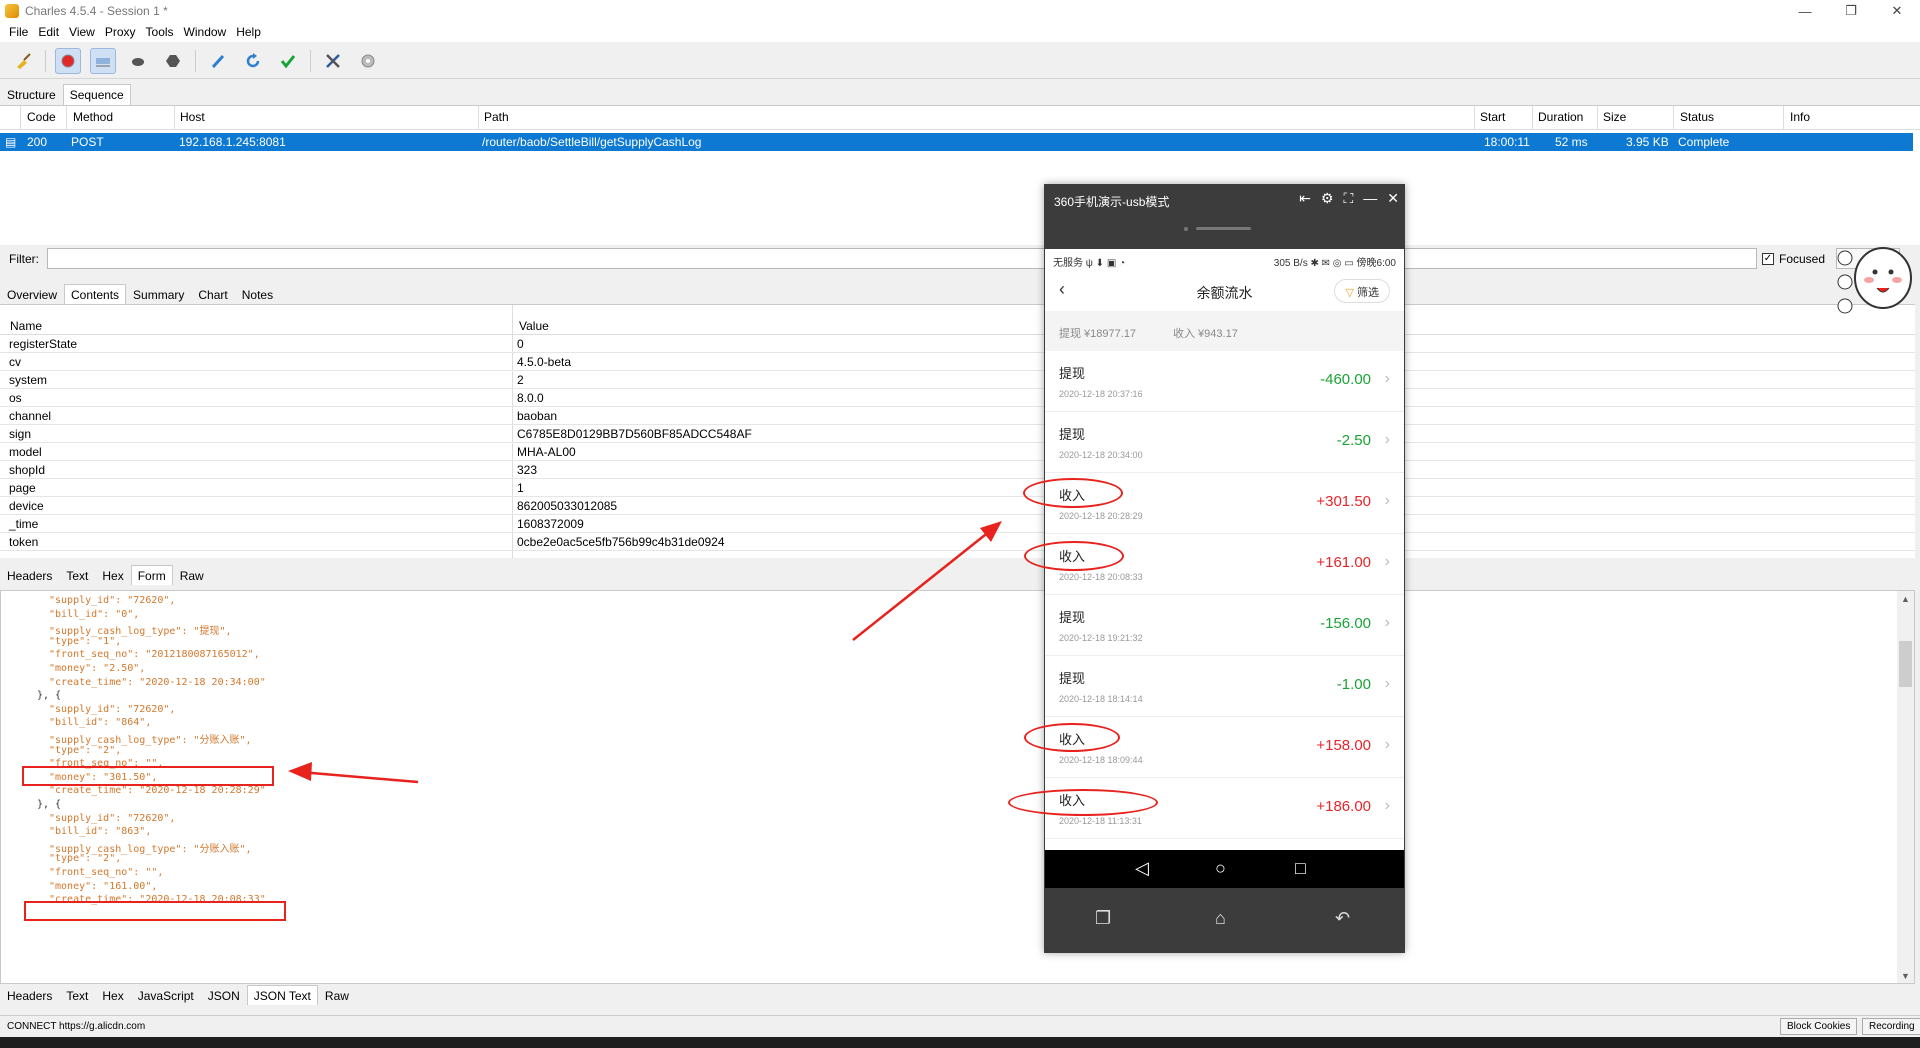 This screenshot has height=1048, width=1920. What do you see at coordinates (1492, 117) in the screenshot?
I see `col-start: Start` at bounding box center [1492, 117].